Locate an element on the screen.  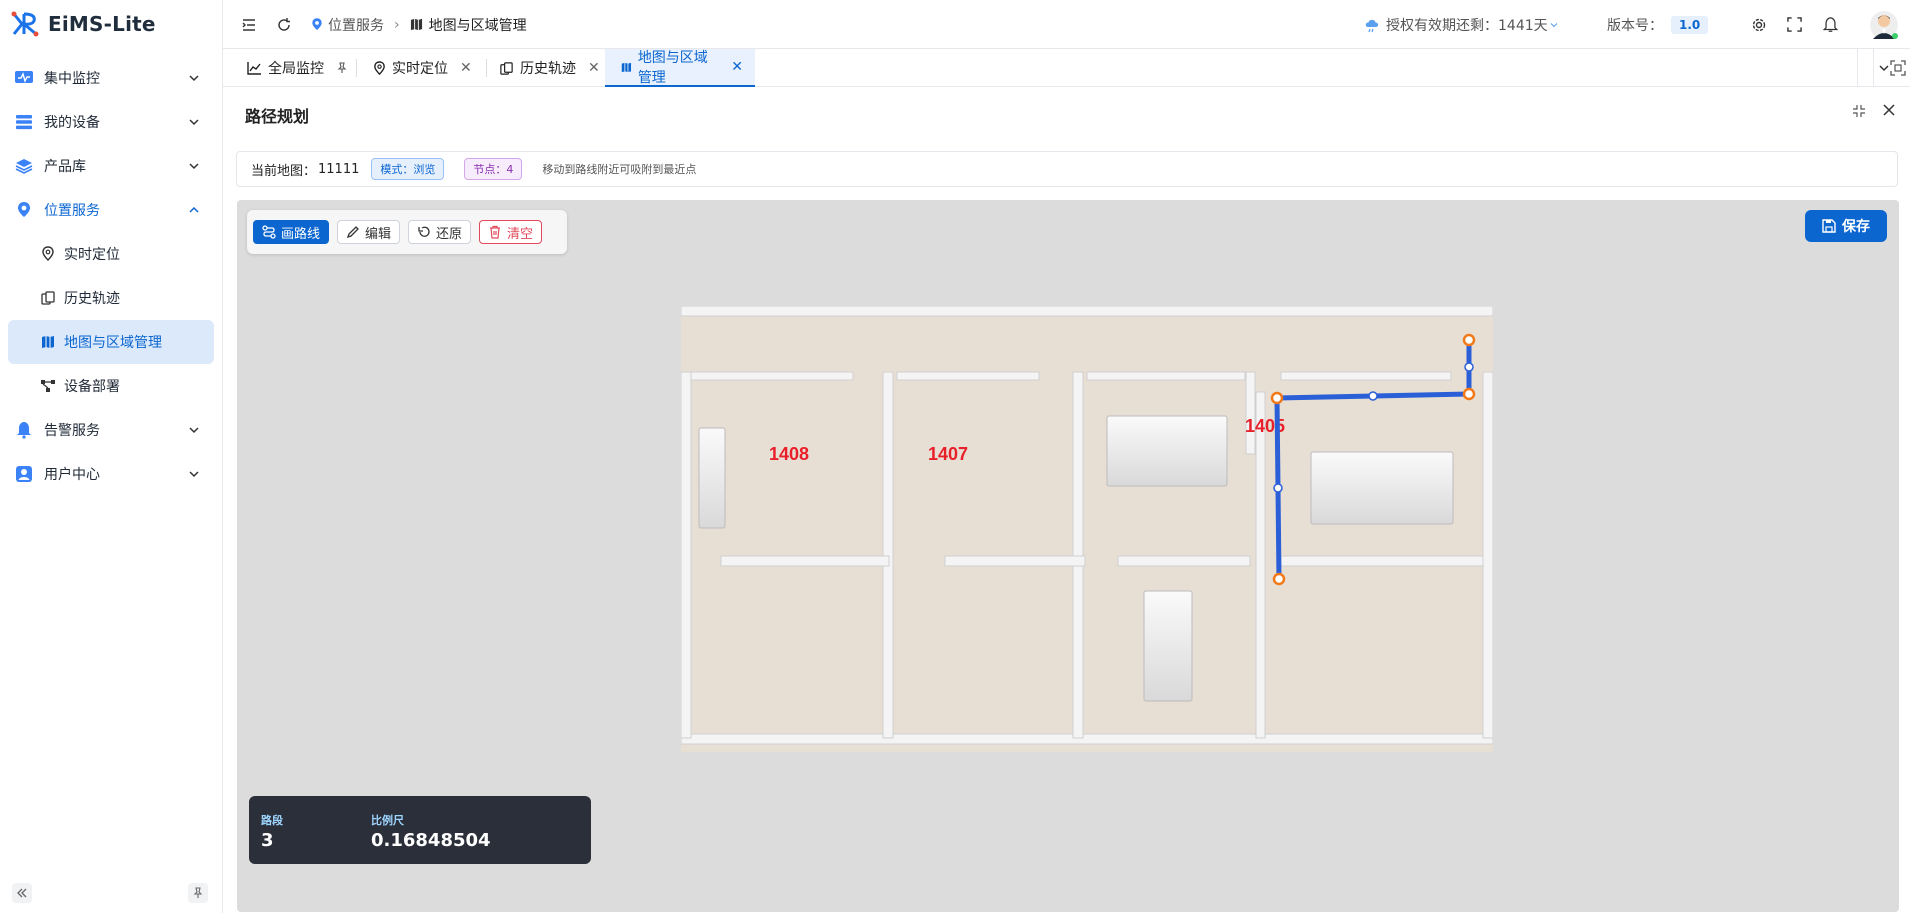
monitor-icon is located at coordinates (24, 78).